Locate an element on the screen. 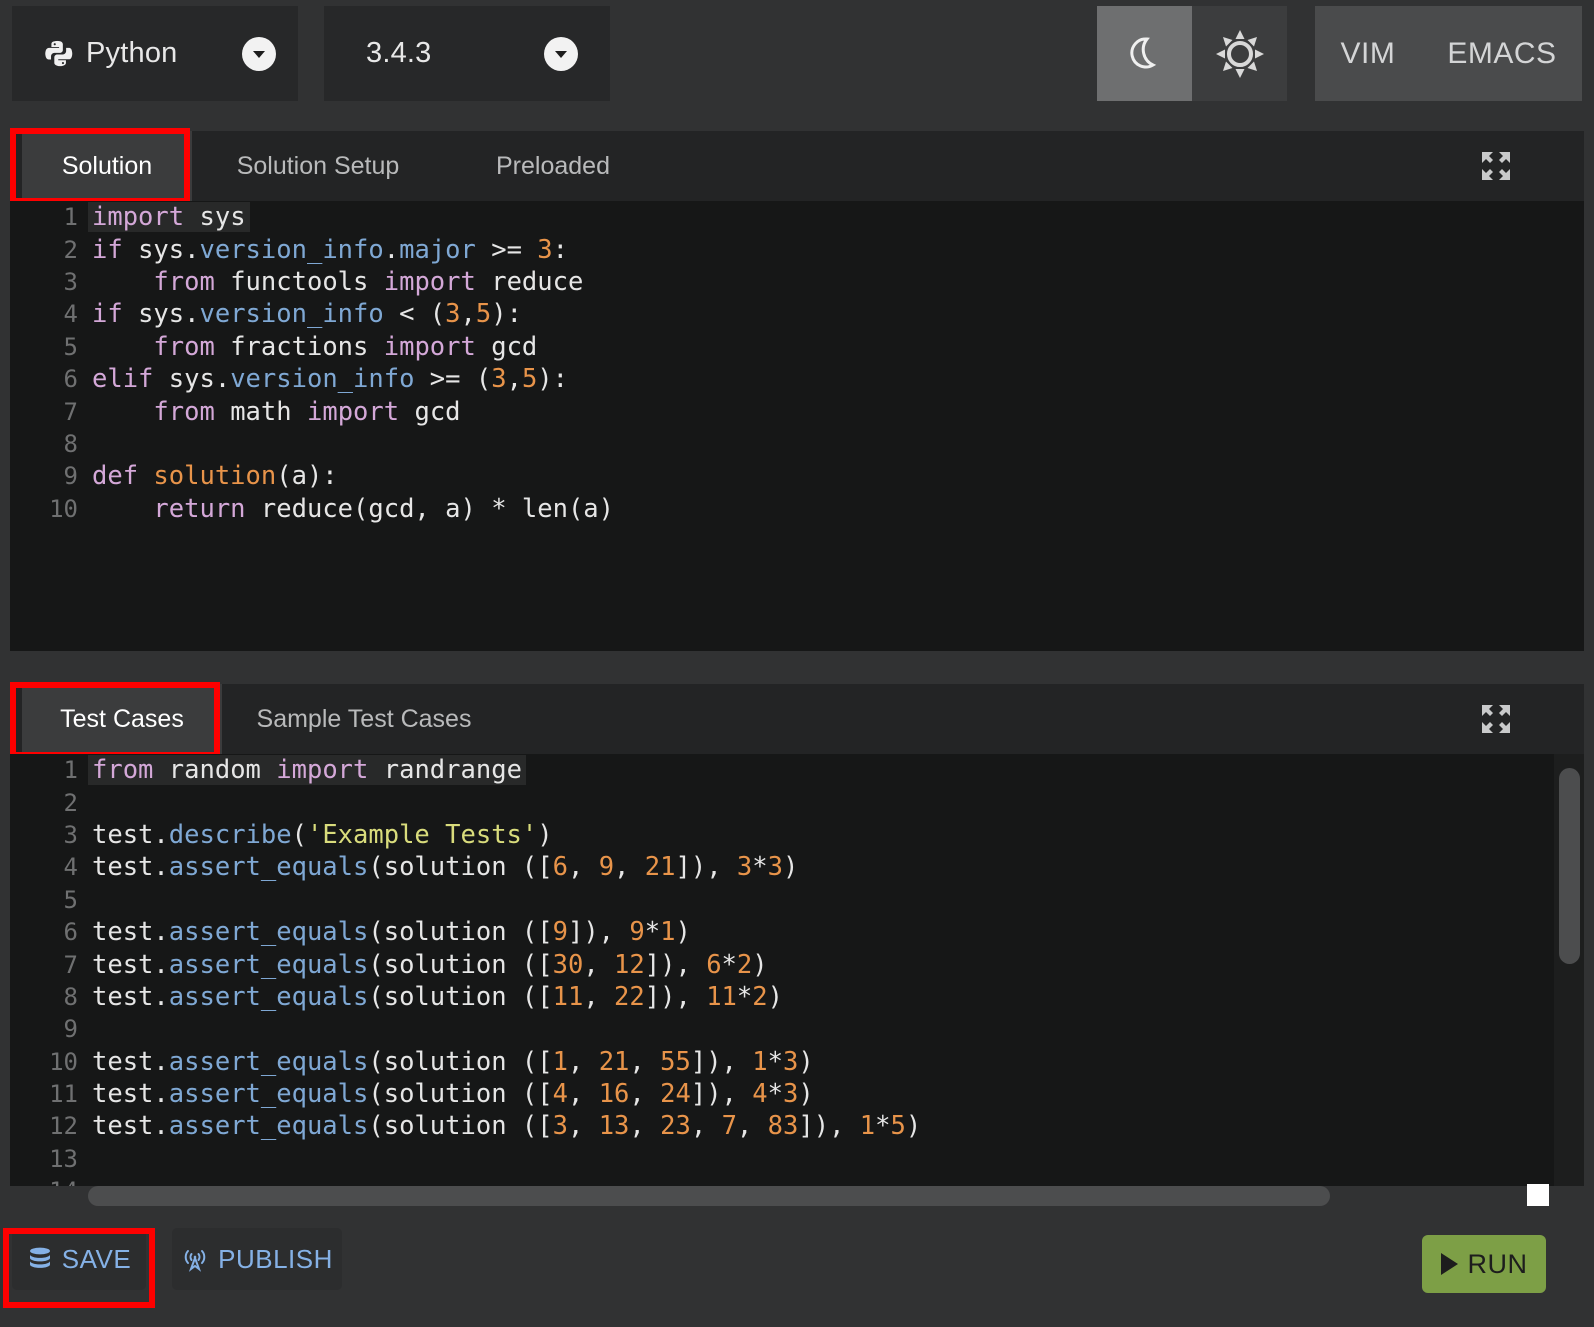  code-text: if sys.version_info < (3,5): is located at coordinates (307, 314).